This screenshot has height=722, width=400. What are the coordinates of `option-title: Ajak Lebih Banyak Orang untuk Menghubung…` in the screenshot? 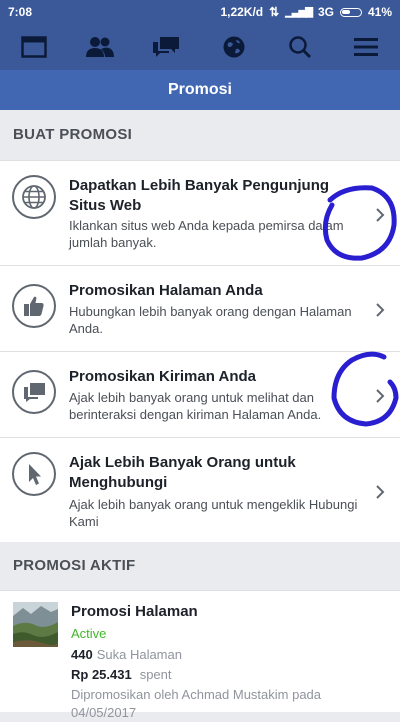 It's located at (182, 472).